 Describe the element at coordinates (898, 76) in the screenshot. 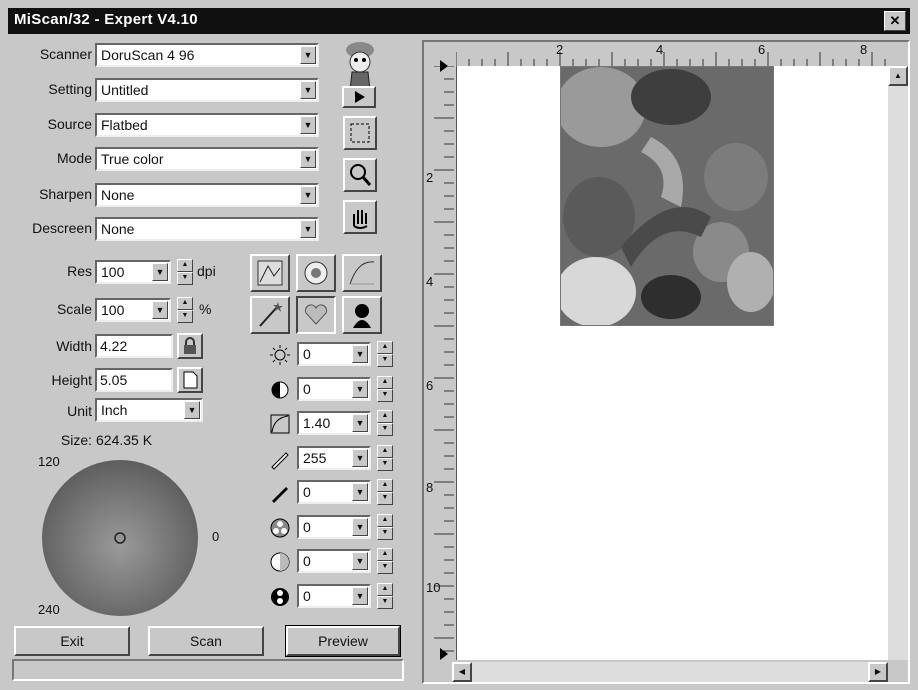

I see `scroll-up-icon: ▲` at that location.